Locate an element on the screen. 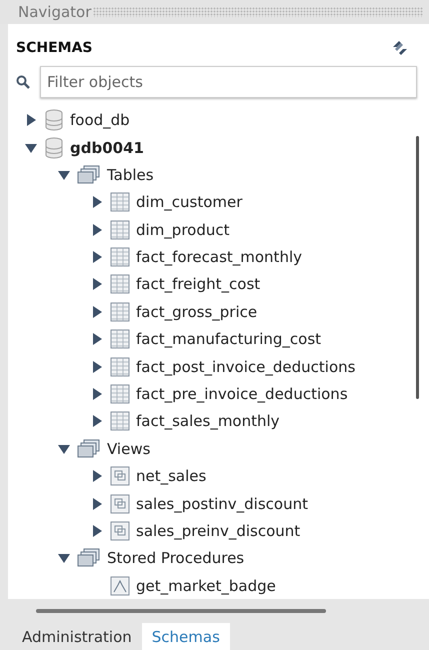  tree-item: Views is located at coordinates (128, 449).